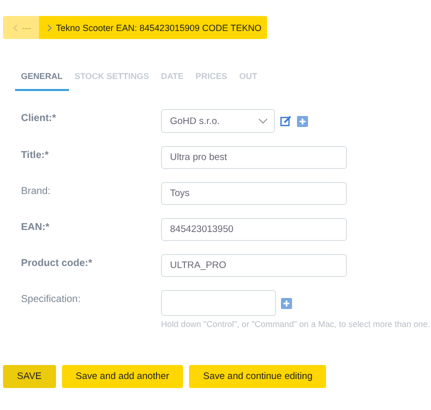 Image resolution: width=431 pixels, height=410 pixels. What do you see at coordinates (254, 229) in the screenshot?
I see `input-field: 845423013950` at bounding box center [254, 229].